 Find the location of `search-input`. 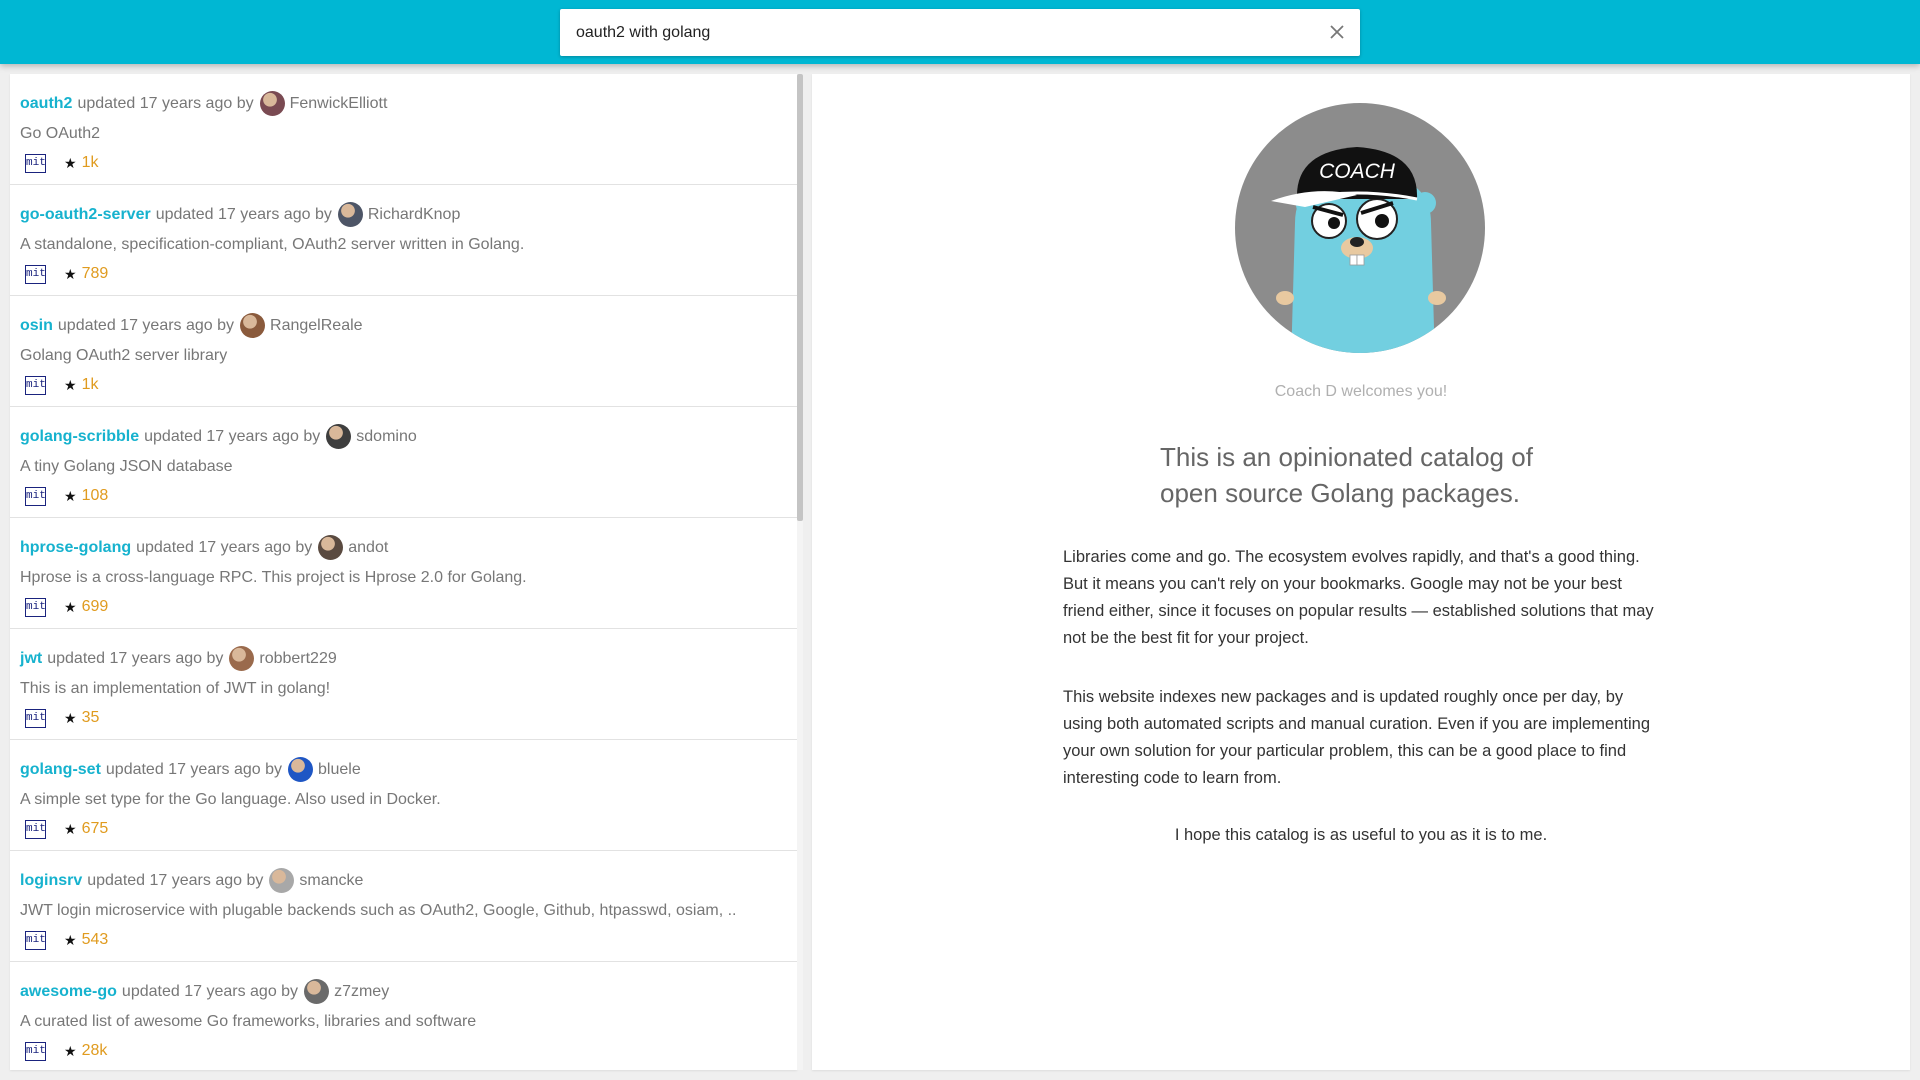

search-input is located at coordinates (936, 32).